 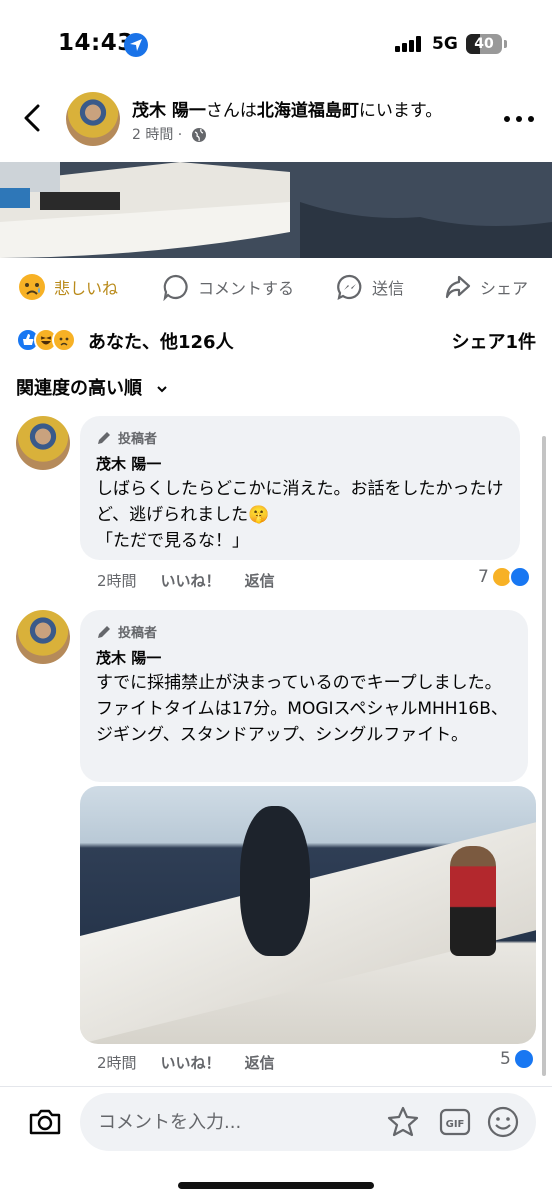 I want to click on photo-tuna, so click(x=275, y=881).